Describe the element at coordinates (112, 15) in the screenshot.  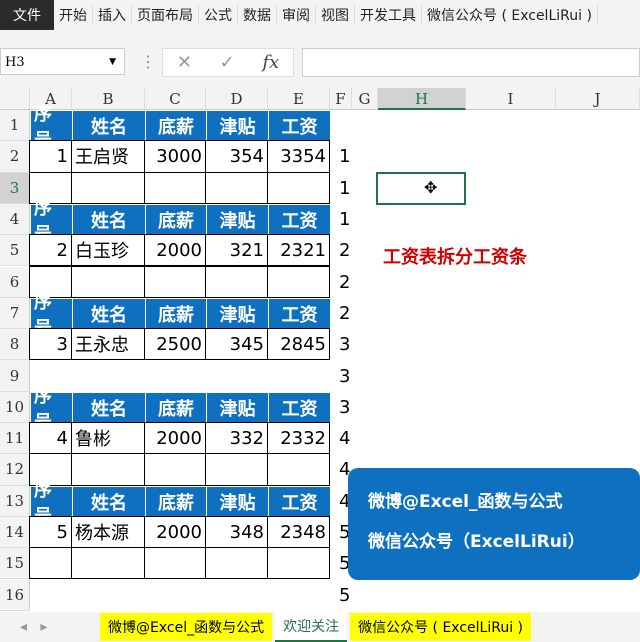
I see `ribbon-tab: 插入` at that location.